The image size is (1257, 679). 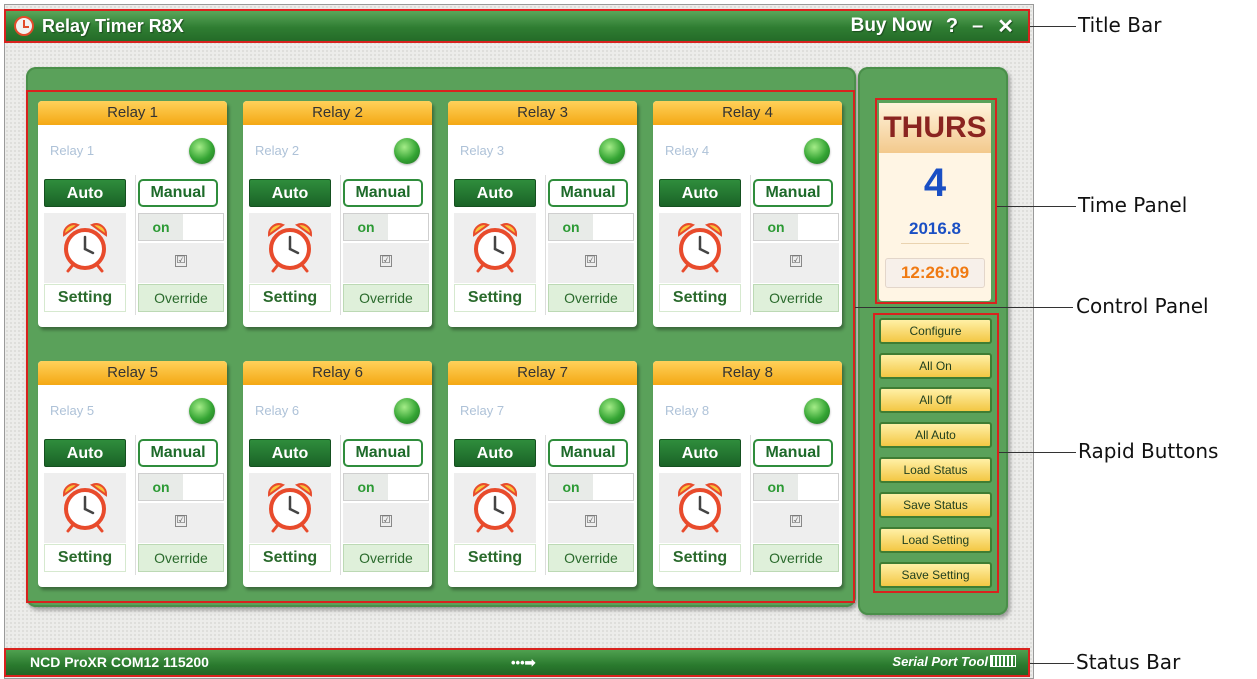 I want to click on relay-name-label: Relay 4, so click(x=687, y=150).